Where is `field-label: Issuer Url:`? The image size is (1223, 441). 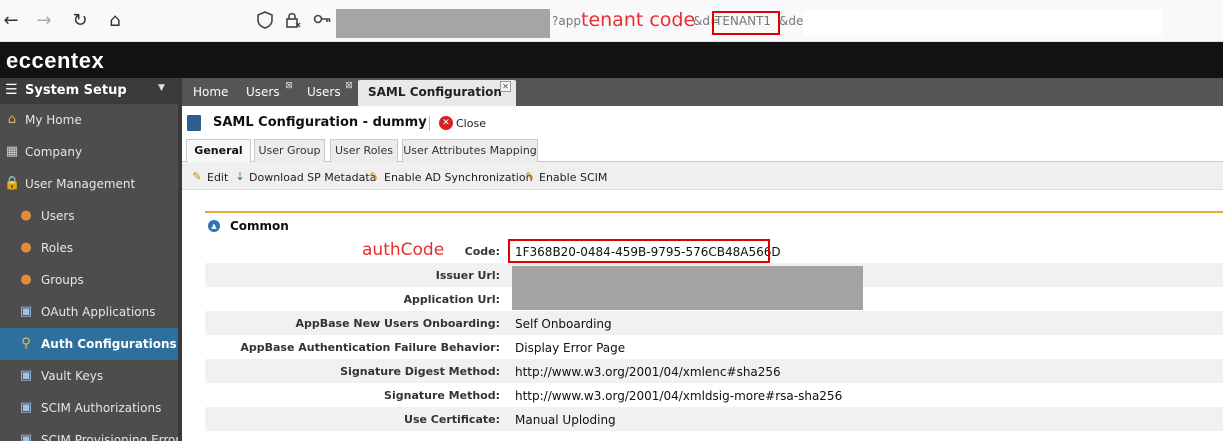
field-label: Issuer Url: is located at coordinates (467, 275).